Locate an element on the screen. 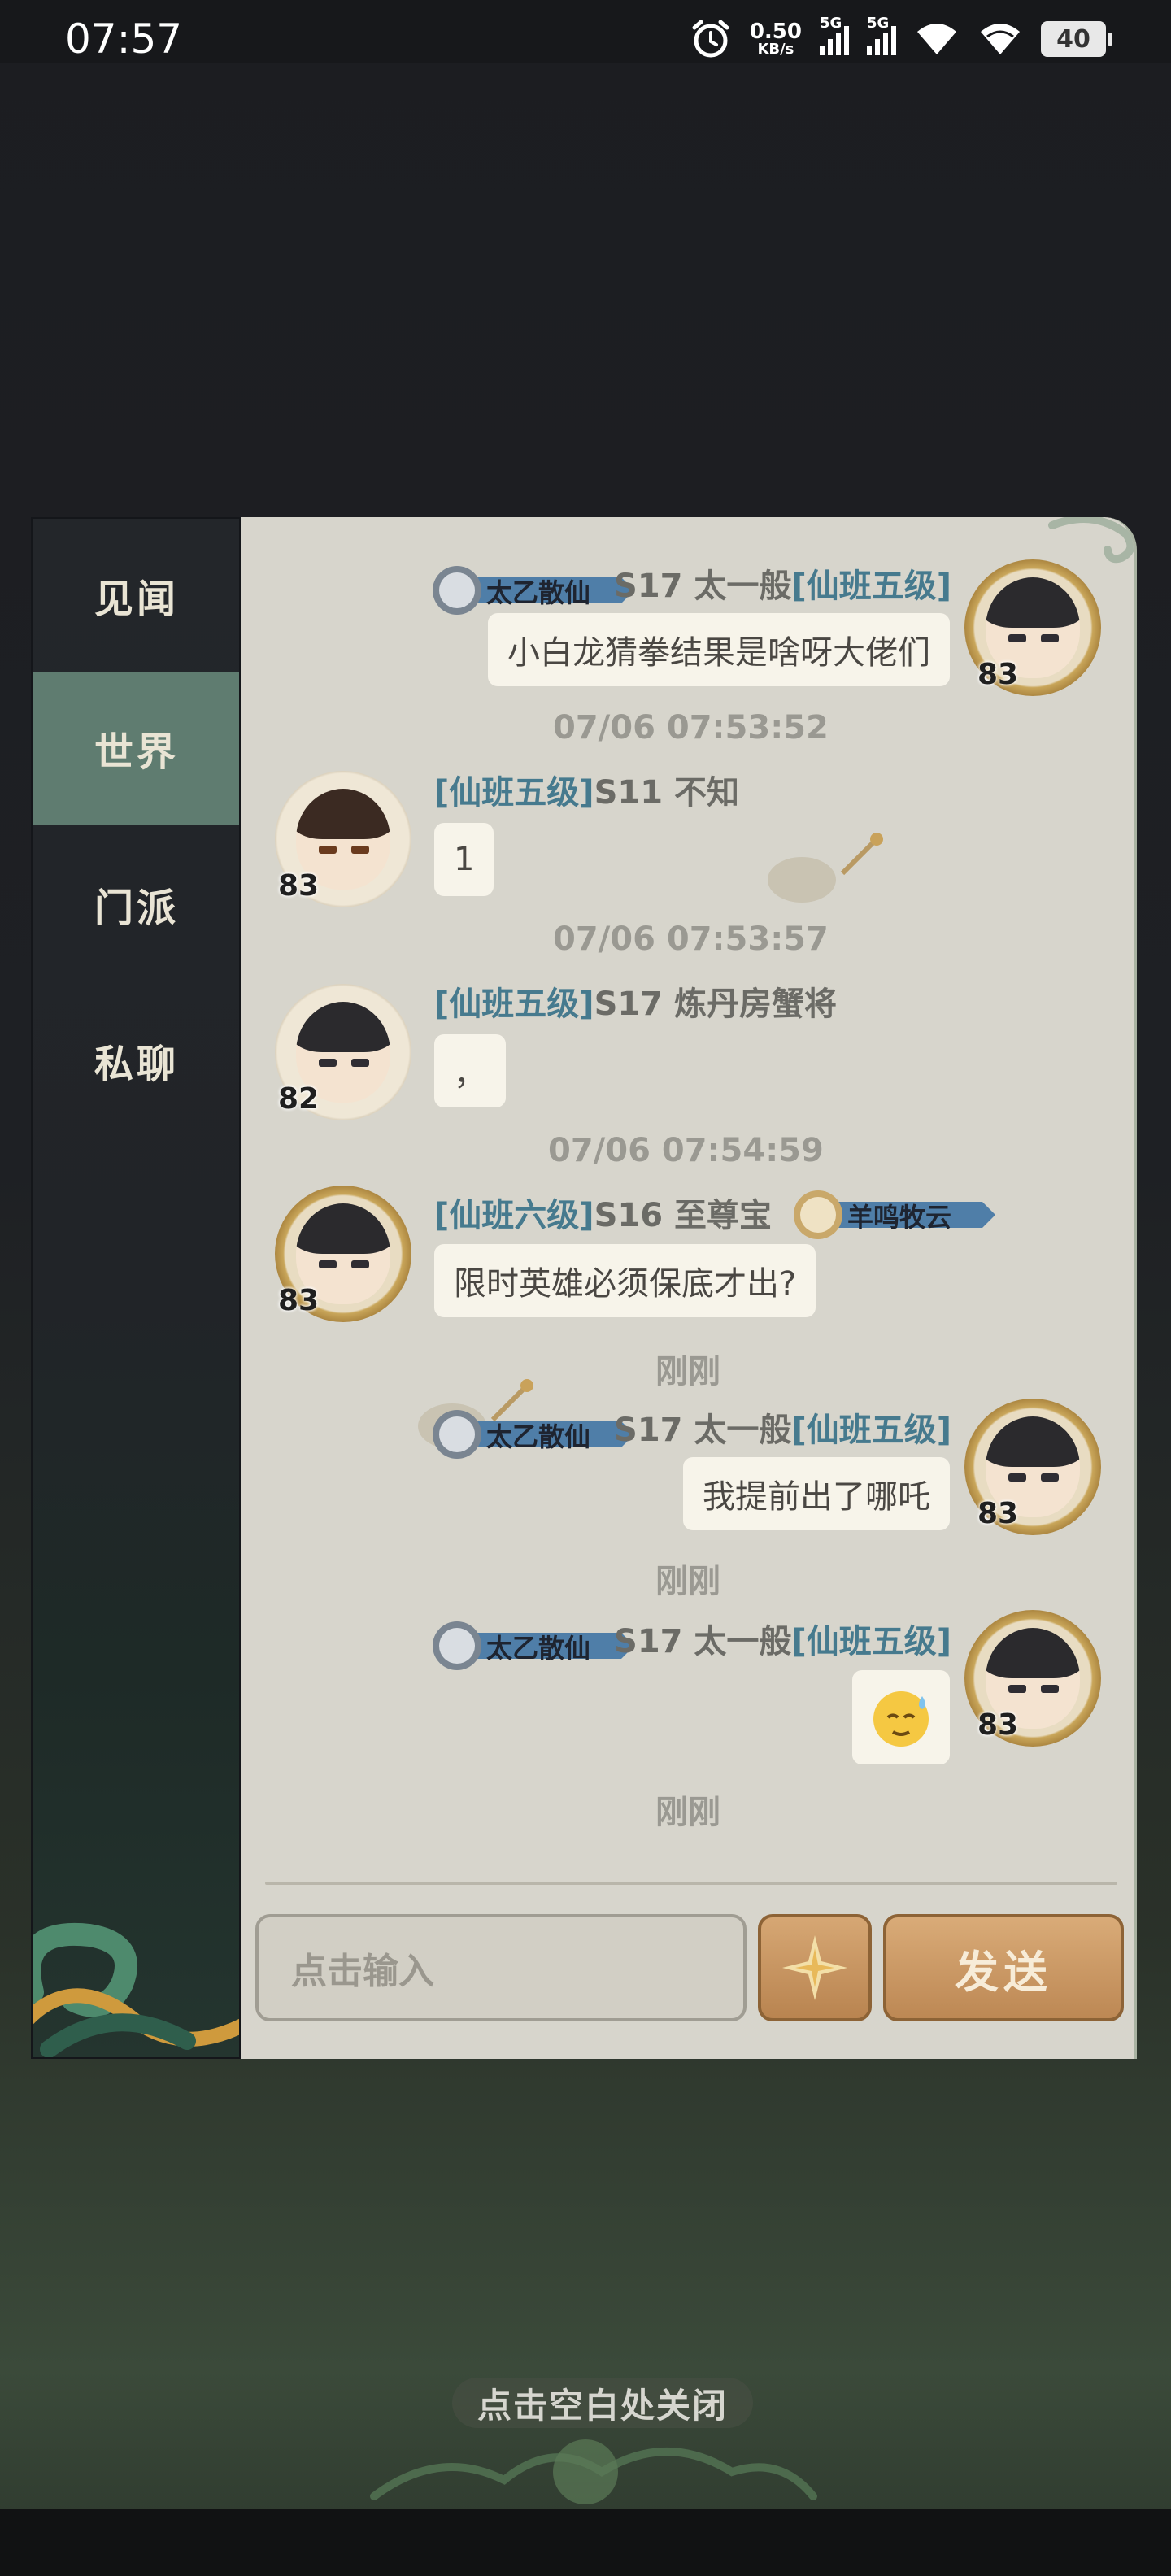  emoji-button is located at coordinates (815, 1968).